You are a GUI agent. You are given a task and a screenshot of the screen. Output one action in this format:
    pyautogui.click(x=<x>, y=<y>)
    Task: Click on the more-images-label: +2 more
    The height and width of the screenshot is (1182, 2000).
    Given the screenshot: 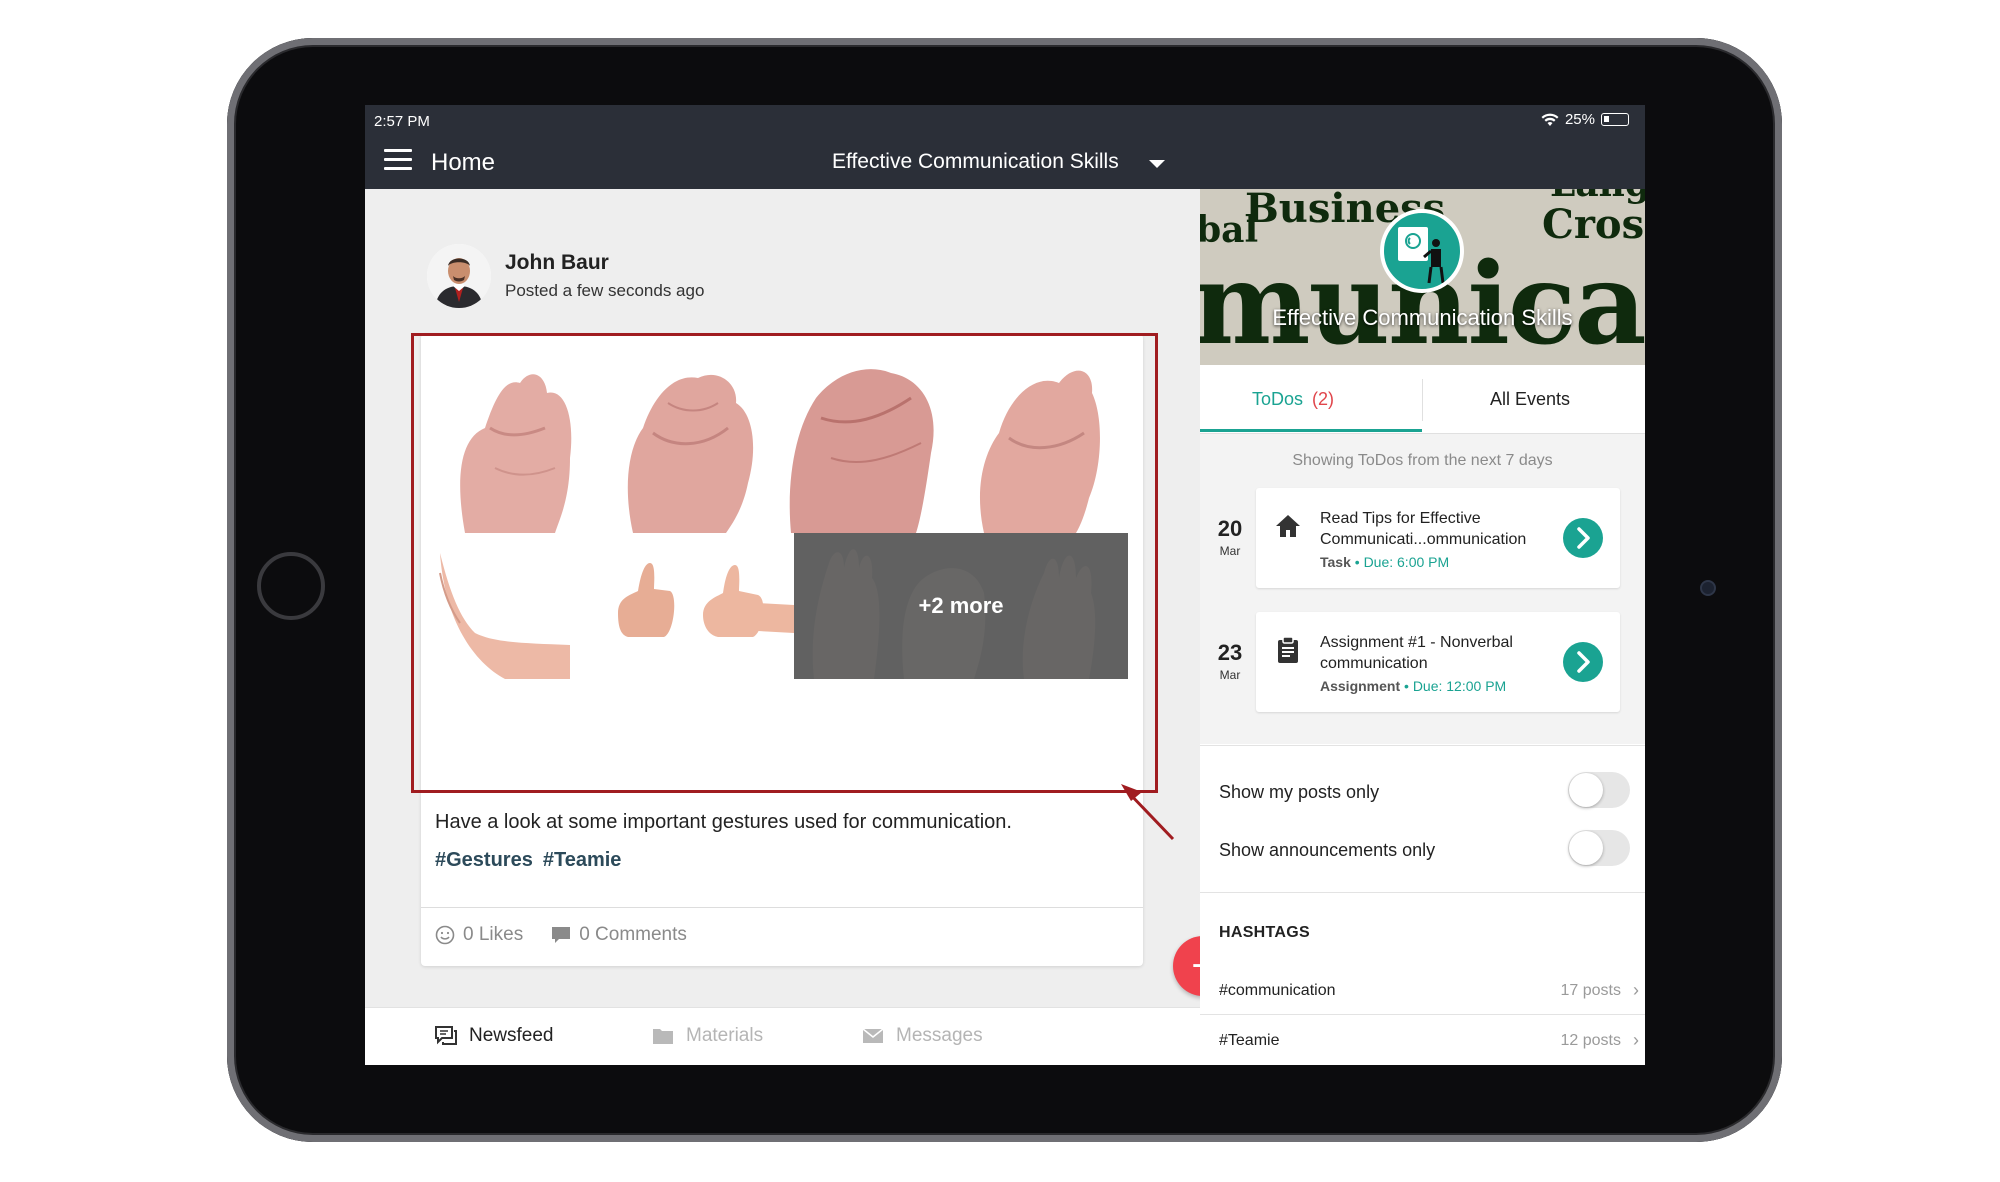 What is the action you would take?
    pyautogui.click(x=961, y=606)
    